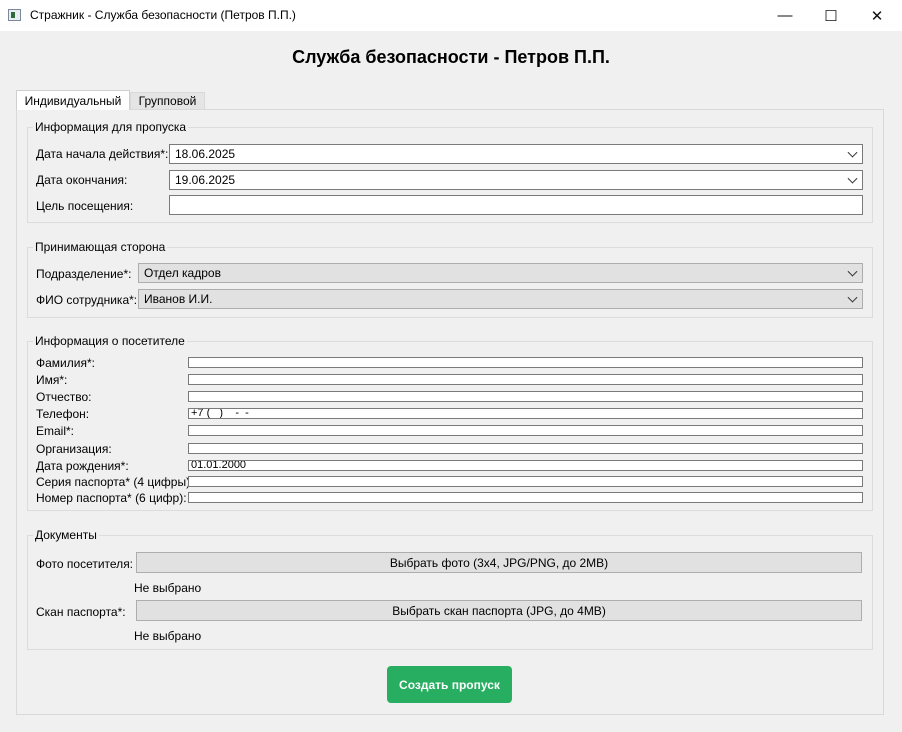  Describe the element at coordinates (525, 497) in the screenshot. I see `passport-number-input` at that location.